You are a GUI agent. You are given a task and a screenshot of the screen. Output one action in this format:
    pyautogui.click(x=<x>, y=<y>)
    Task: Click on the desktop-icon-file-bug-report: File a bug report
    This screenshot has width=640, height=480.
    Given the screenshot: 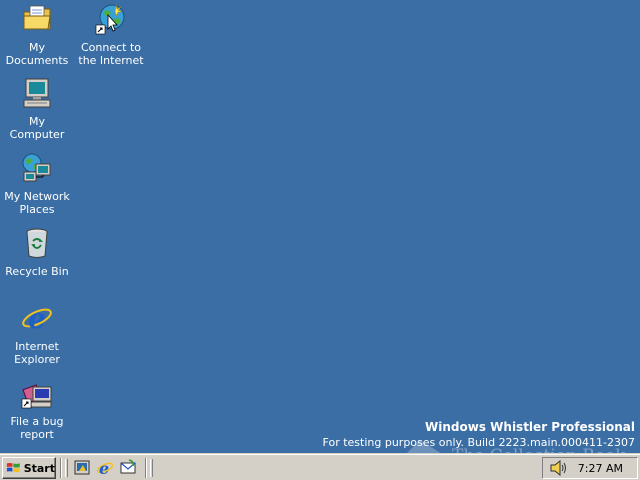 What is the action you would take?
    pyautogui.click(x=37, y=409)
    